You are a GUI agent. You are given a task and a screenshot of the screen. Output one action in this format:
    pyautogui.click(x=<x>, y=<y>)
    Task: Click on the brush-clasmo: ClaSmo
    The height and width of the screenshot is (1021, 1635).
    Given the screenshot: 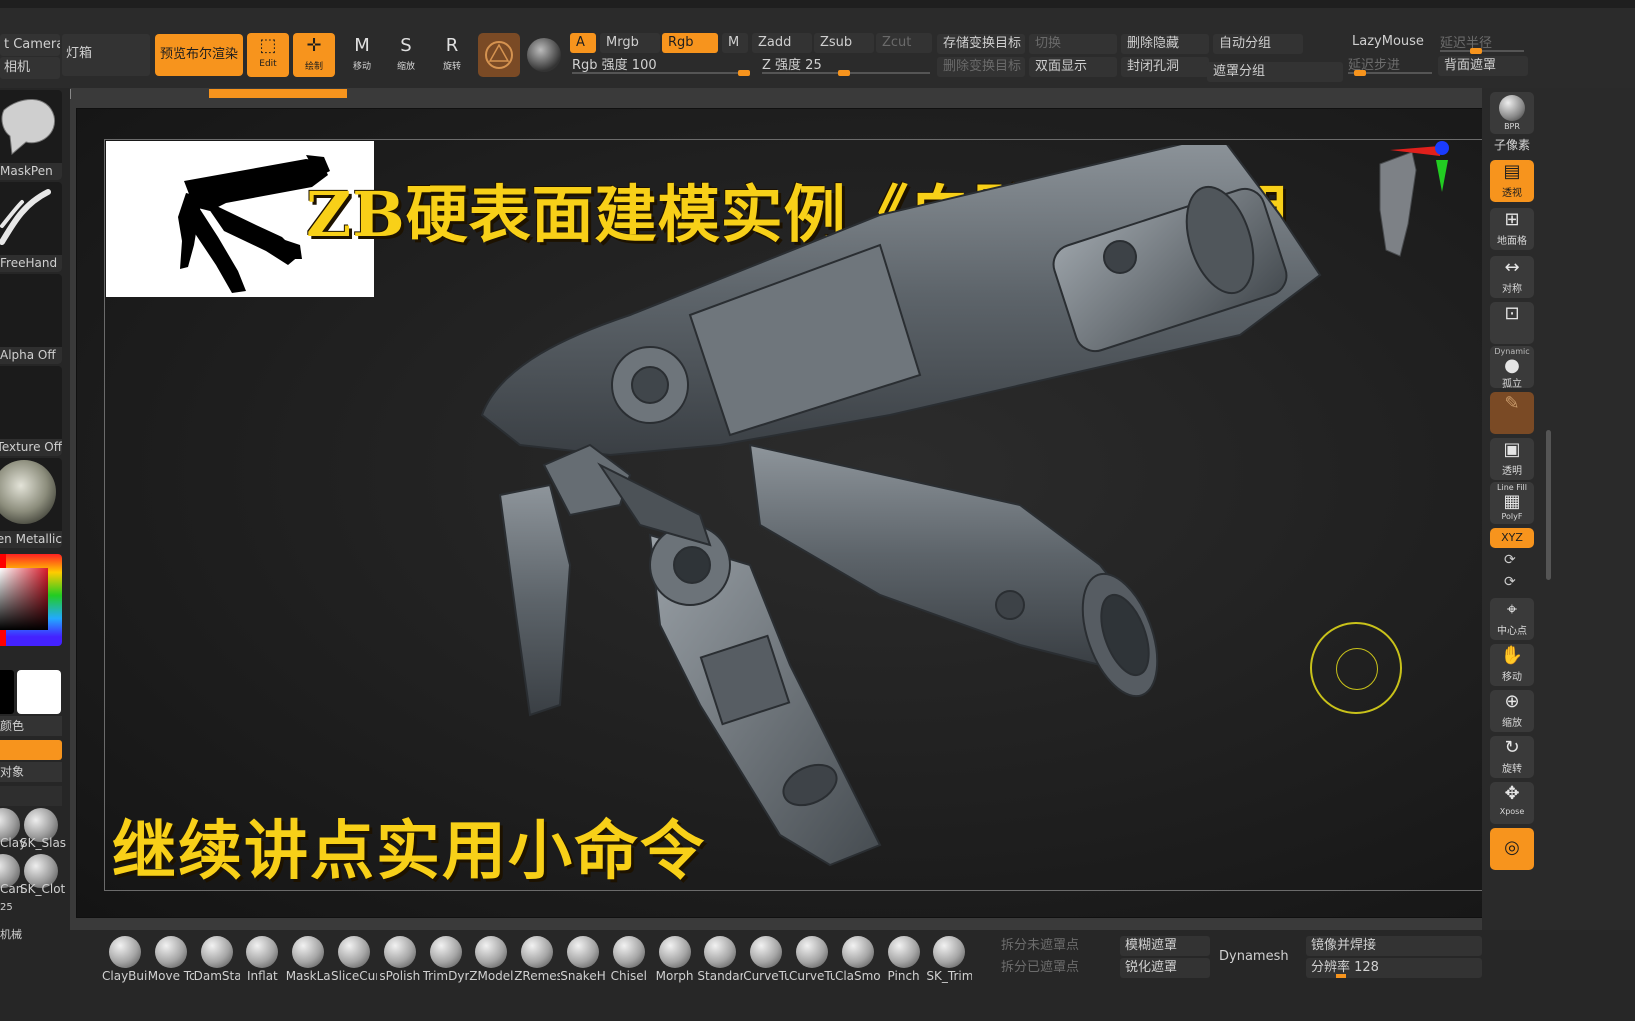 What is the action you would take?
    pyautogui.click(x=858, y=959)
    